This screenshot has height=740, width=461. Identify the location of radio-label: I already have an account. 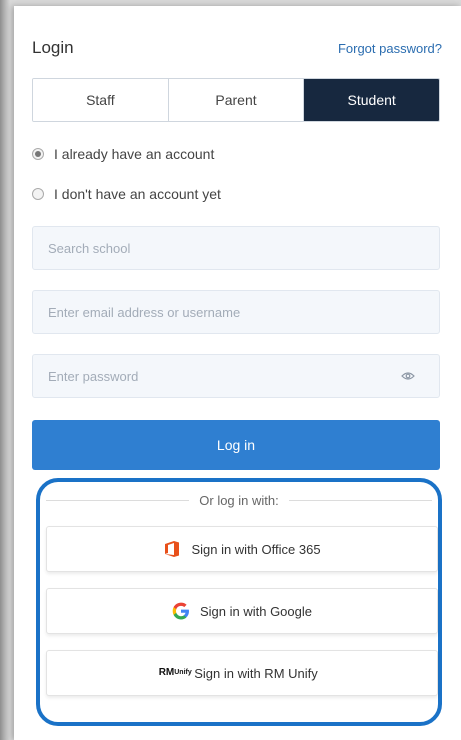
(134, 154).